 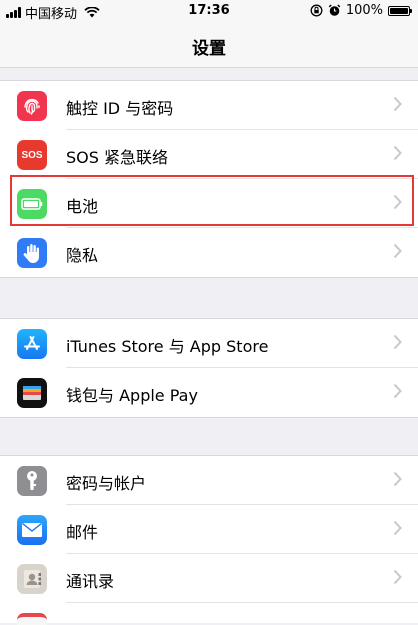 I want to click on mail-icon, so click(x=32, y=530).